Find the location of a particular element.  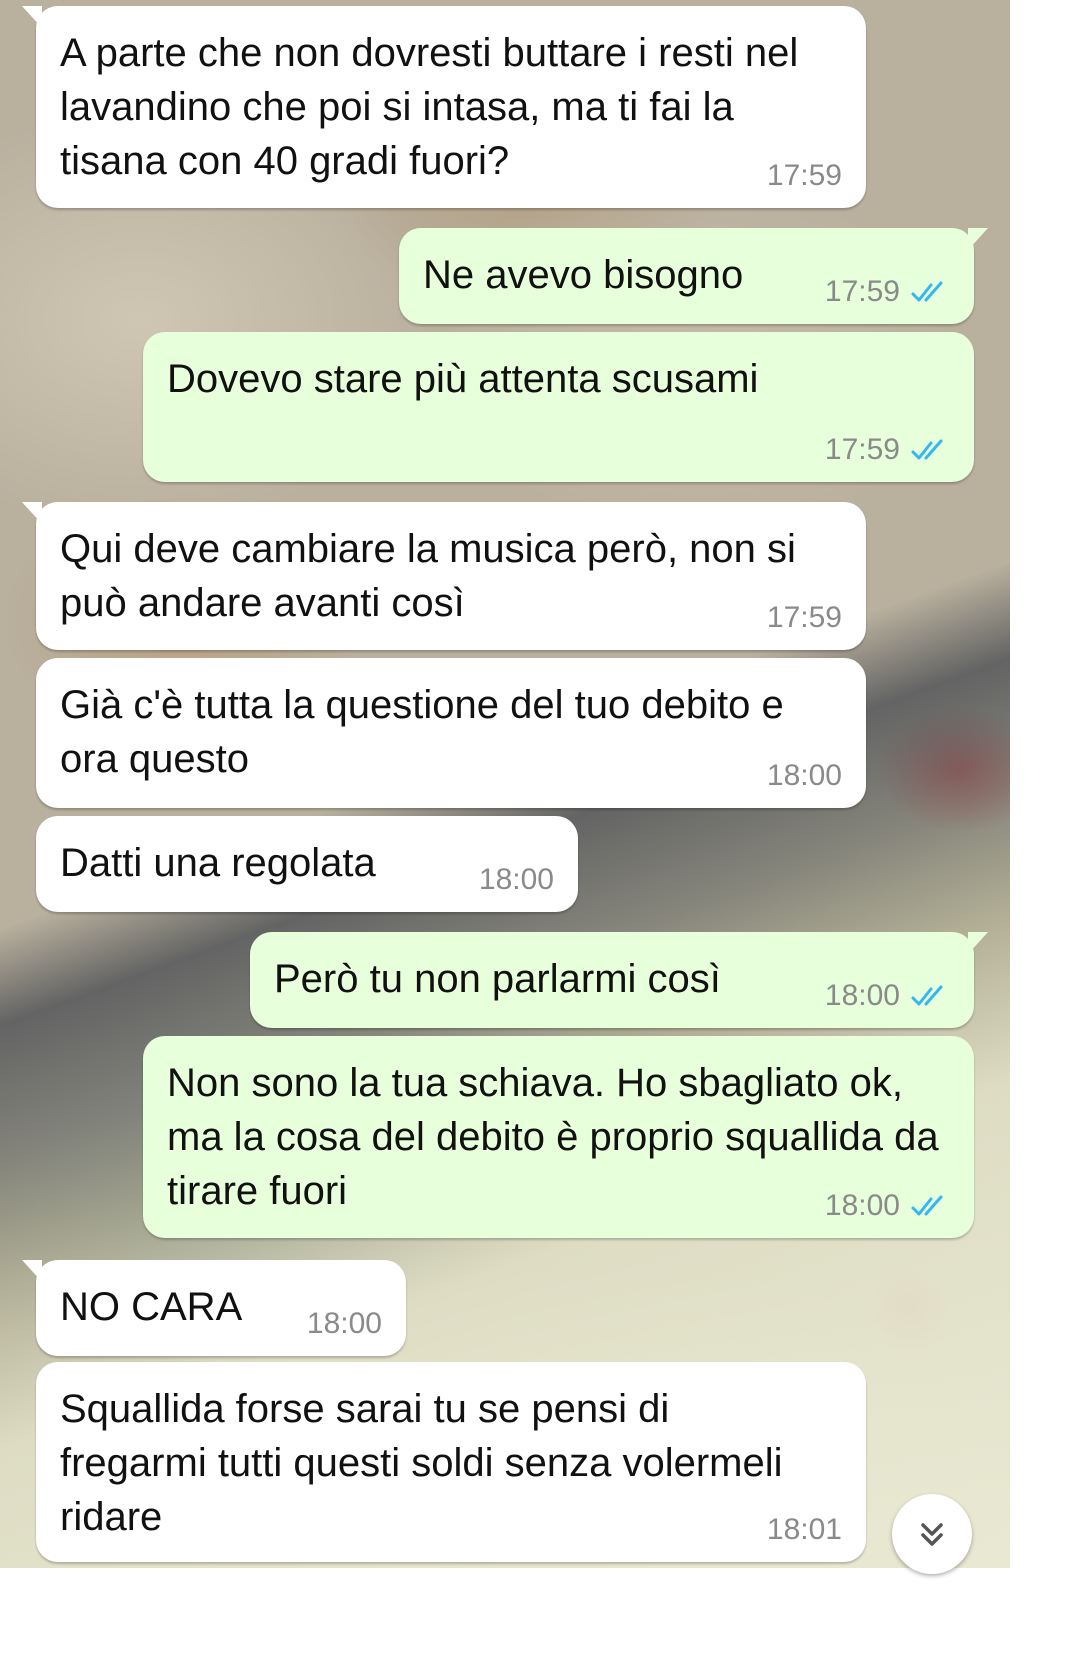

double-chevron-down-icon is located at coordinates (932, 1534).